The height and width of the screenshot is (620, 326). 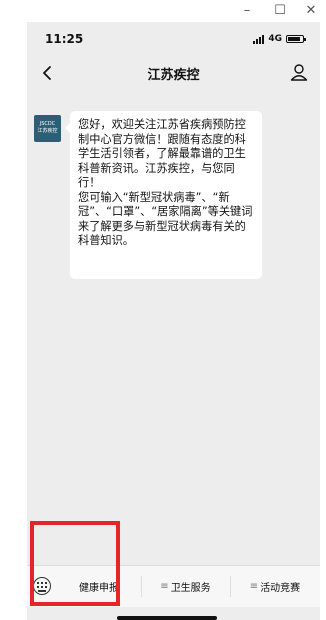 What do you see at coordinates (167, 618) in the screenshot?
I see `home-indicator` at bounding box center [167, 618].